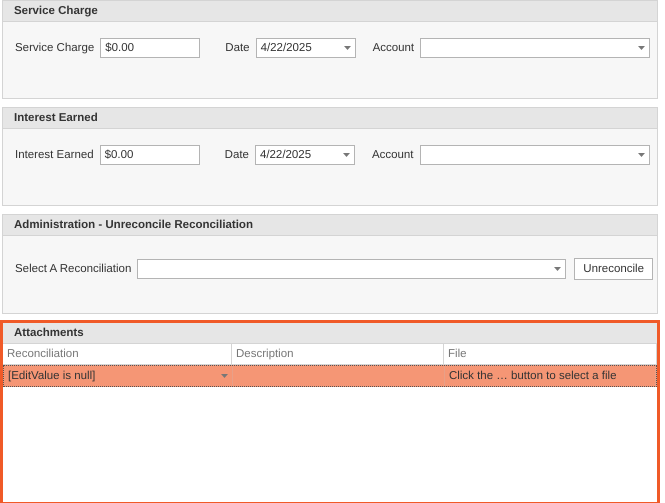  I want to click on table-row: [EditValue is null] Click the … button to select a file, so click(330, 375).